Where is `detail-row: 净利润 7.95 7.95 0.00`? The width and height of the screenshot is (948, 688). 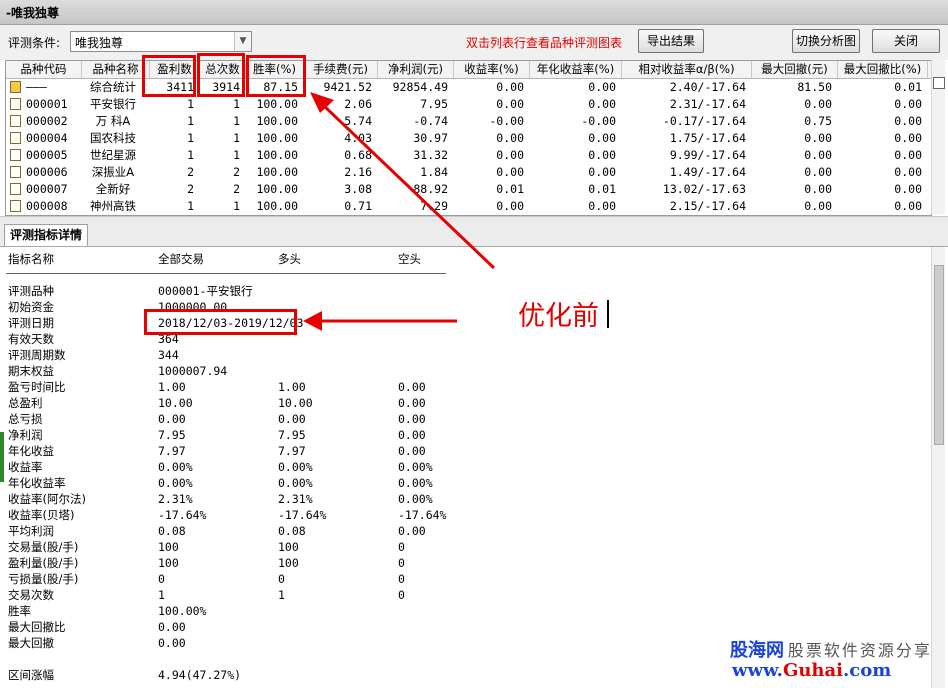 detail-row: 净利润 7.95 7.95 0.00 is located at coordinates (465, 435).